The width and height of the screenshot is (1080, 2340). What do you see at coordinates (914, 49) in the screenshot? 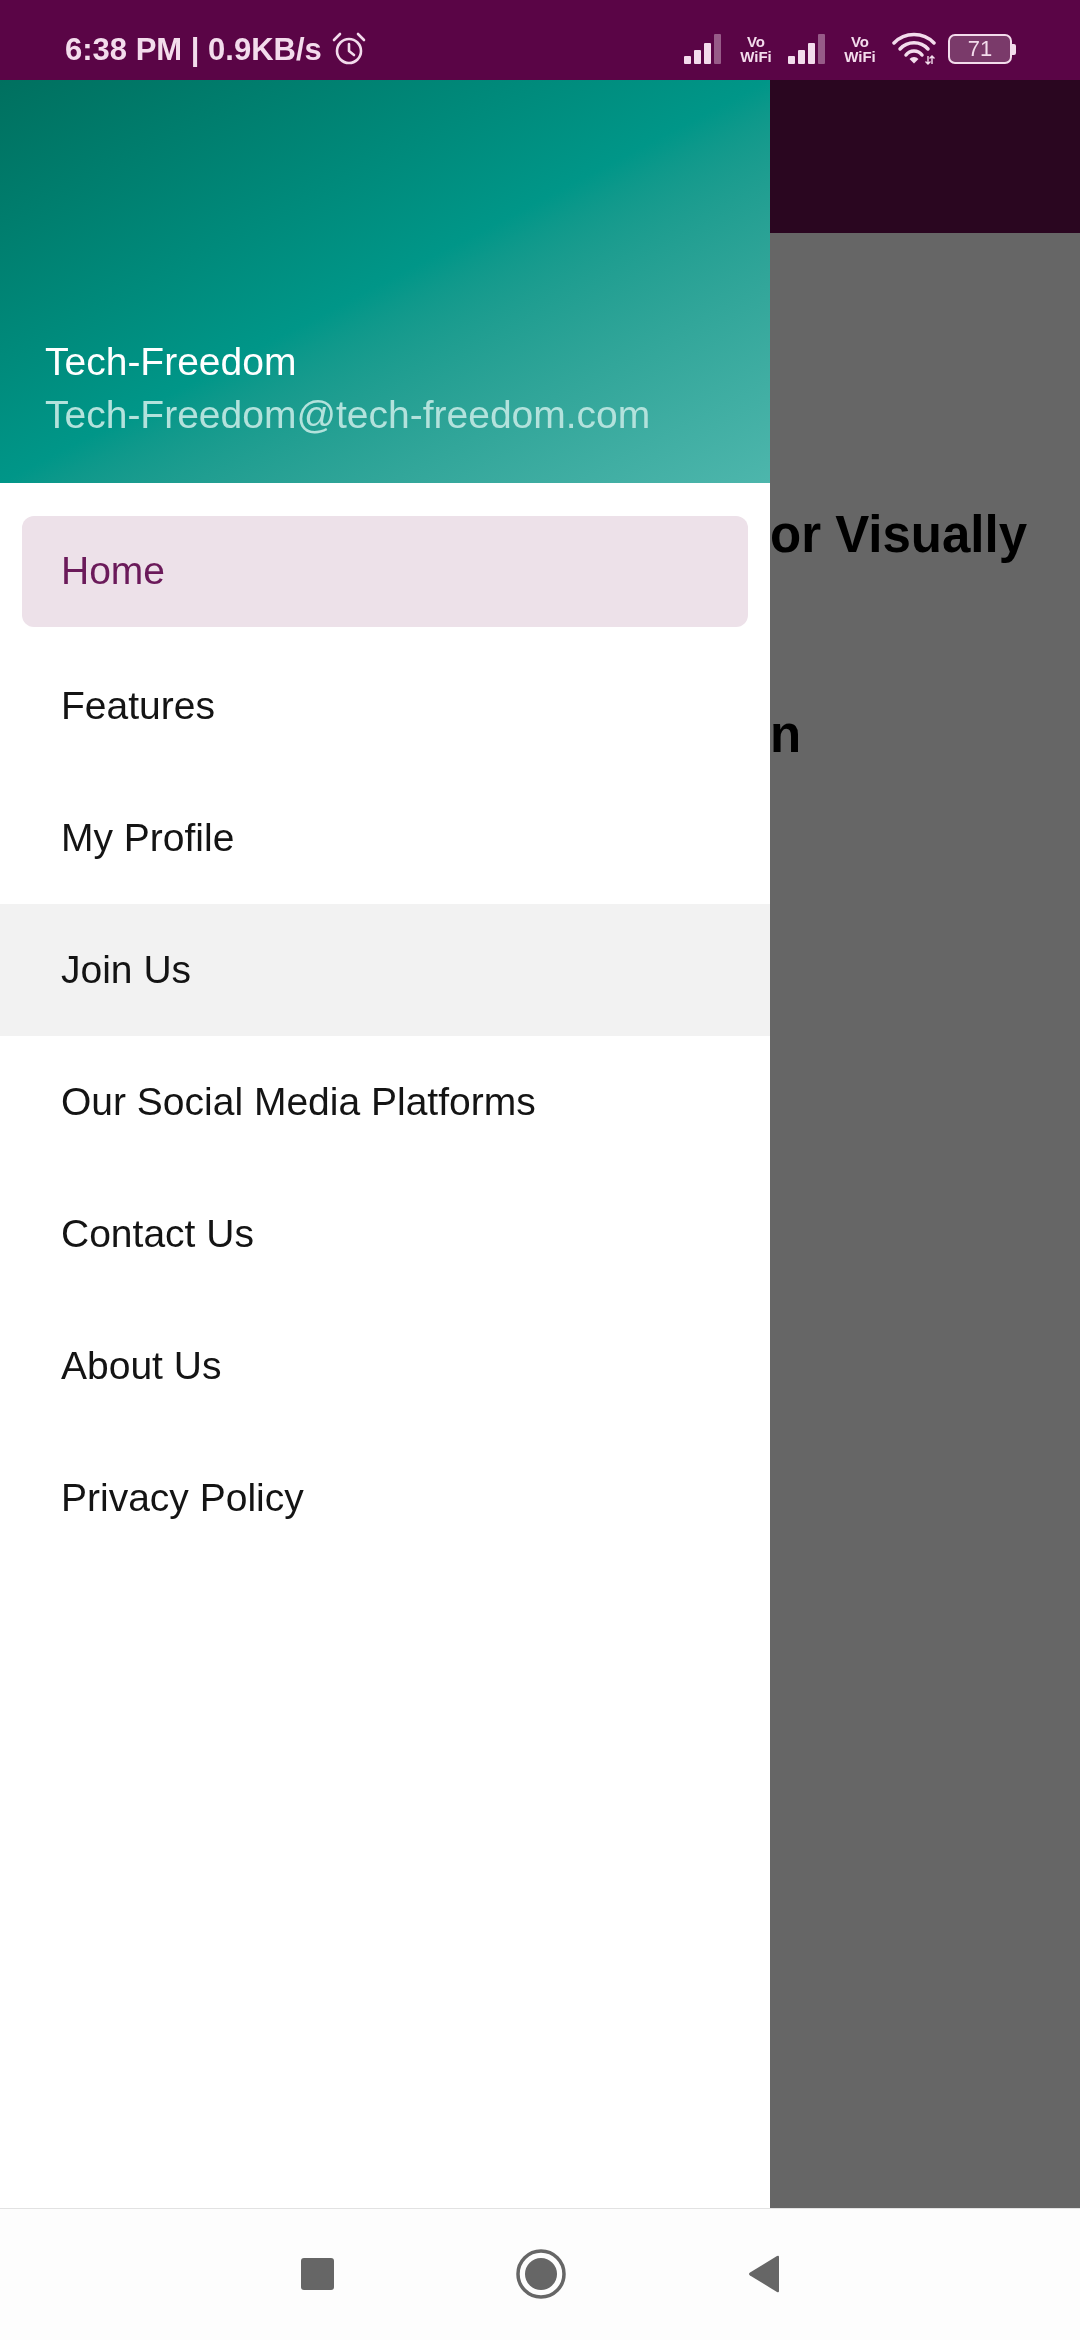
I see `wifi-icon` at bounding box center [914, 49].